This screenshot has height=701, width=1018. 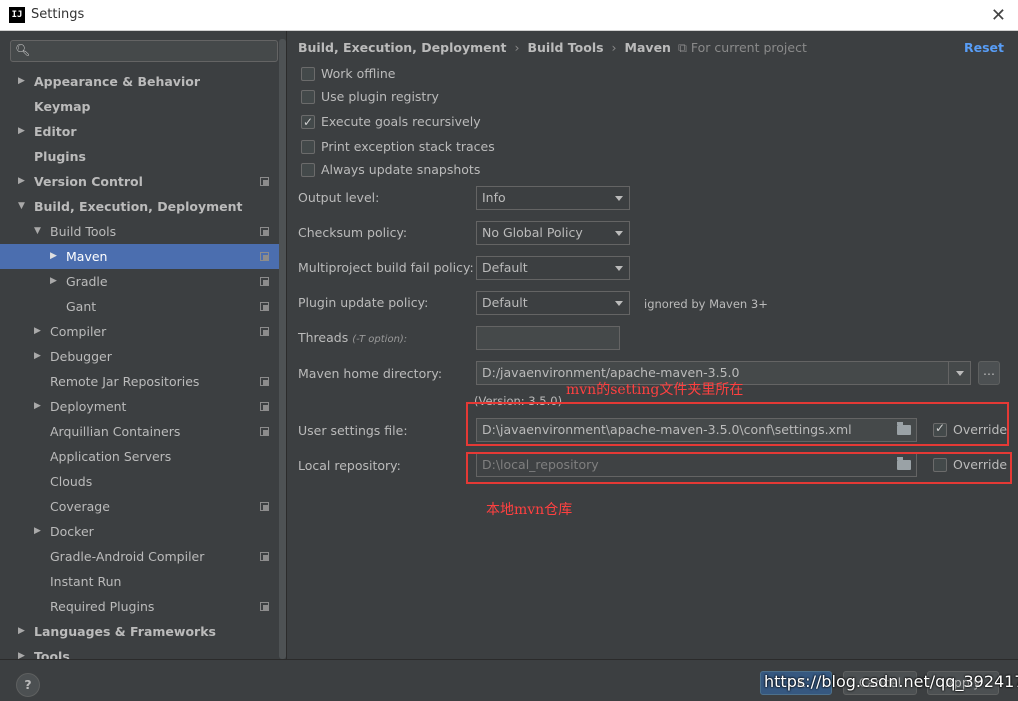 I want to click on checkbox-label: Use plugin registry, so click(x=380, y=96).